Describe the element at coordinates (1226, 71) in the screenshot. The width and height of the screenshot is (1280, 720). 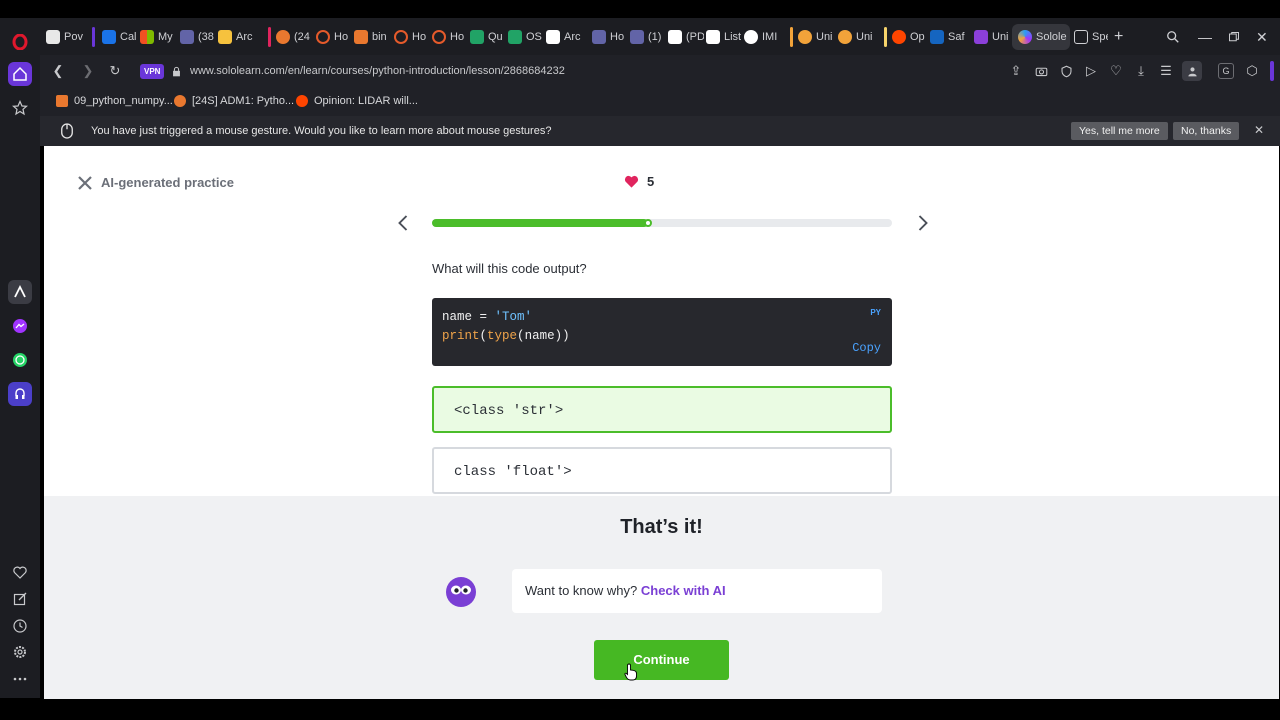
I see `extension-g-icon: G` at that location.